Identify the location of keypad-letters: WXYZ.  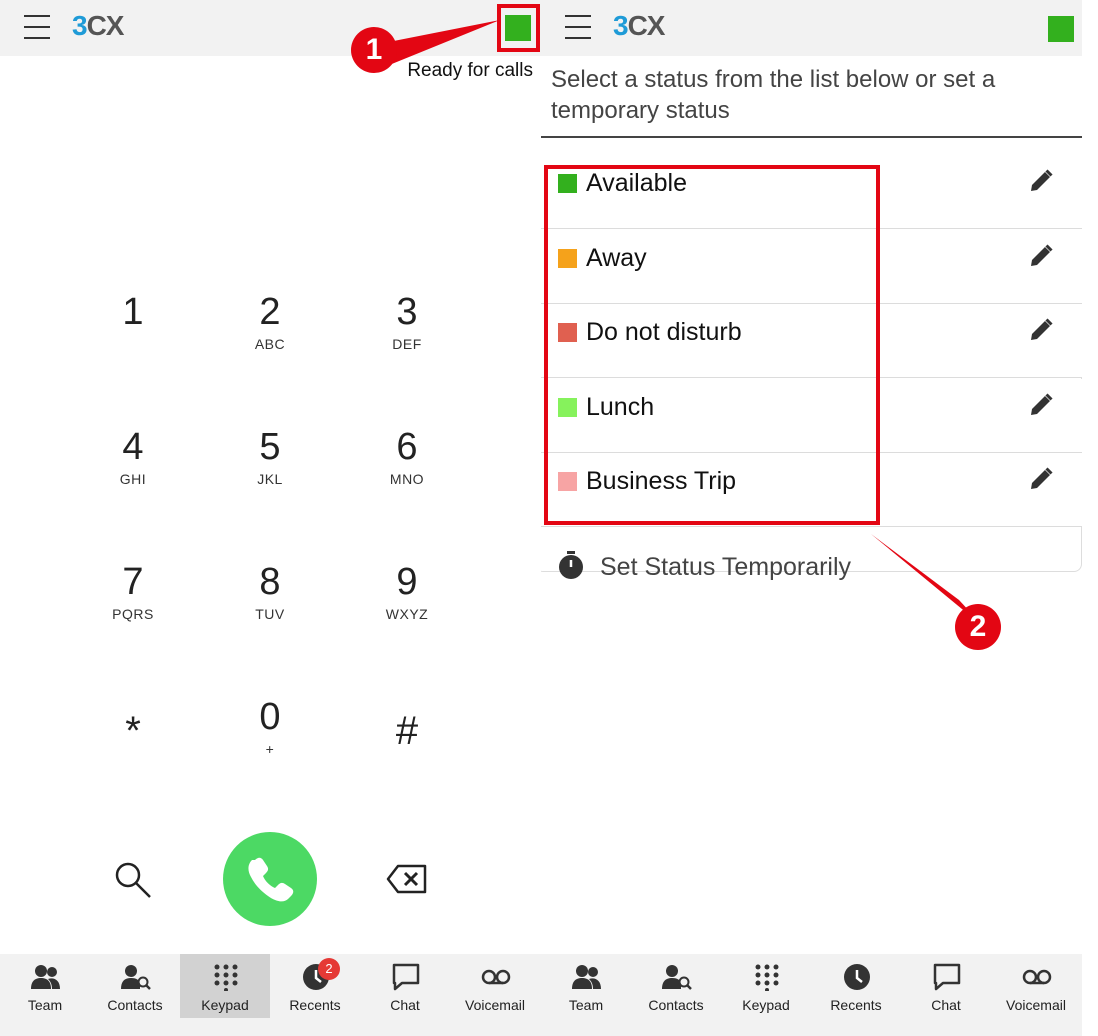
(407, 614).